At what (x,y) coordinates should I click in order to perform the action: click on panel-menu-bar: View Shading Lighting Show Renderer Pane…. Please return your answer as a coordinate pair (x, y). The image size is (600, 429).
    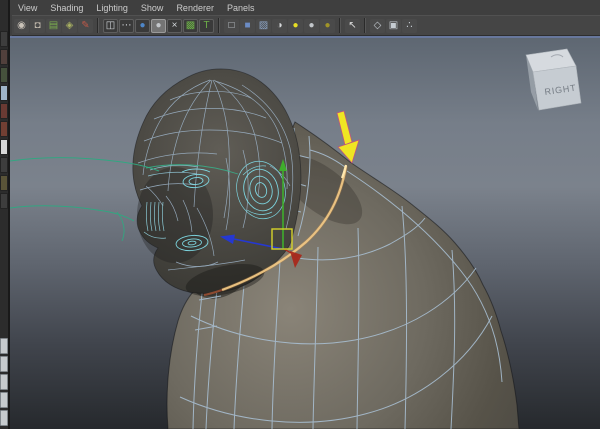
    Looking at the image, I should click on (306, 7).